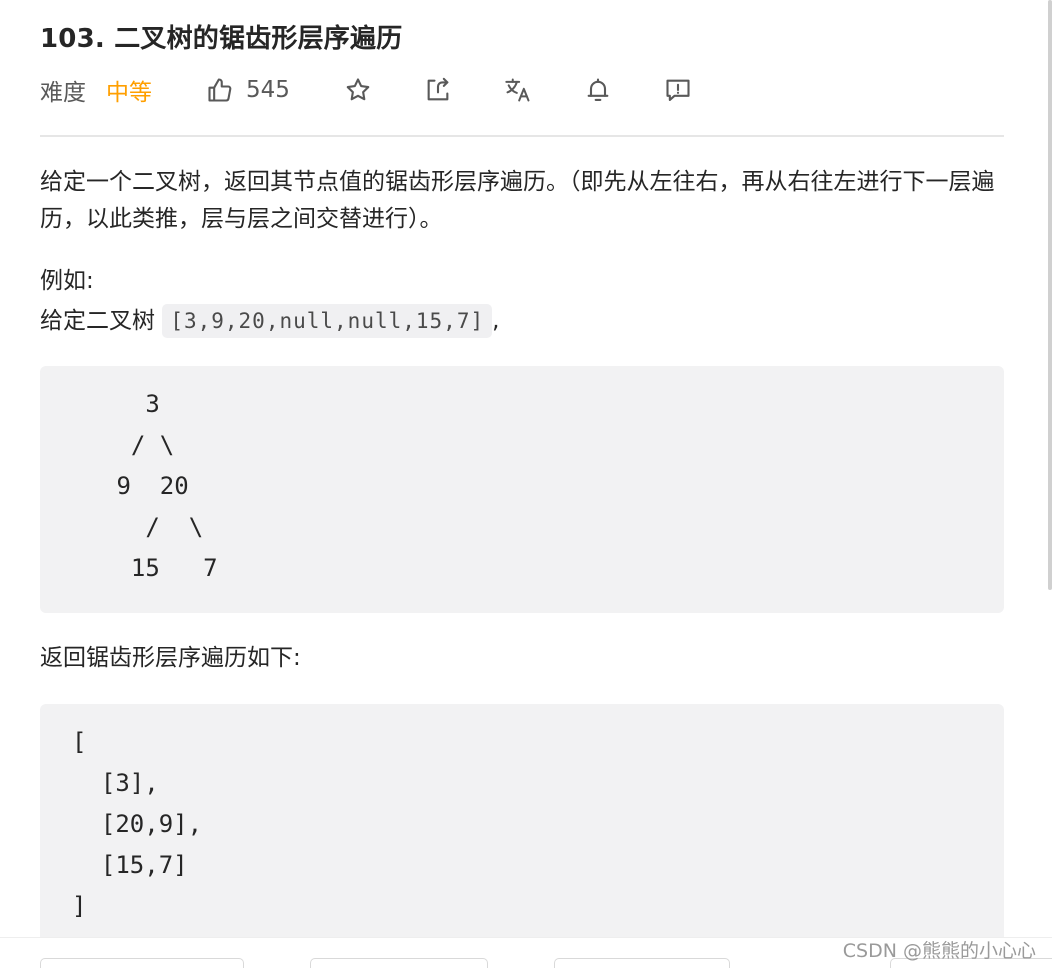  I want to click on given-prefix: 给定二叉树, so click(97, 321).